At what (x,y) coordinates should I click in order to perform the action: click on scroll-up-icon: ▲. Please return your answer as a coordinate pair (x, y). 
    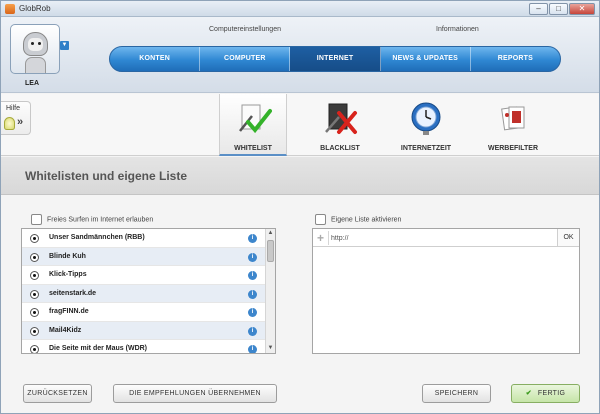
    Looking at the image, I should click on (270, 233).